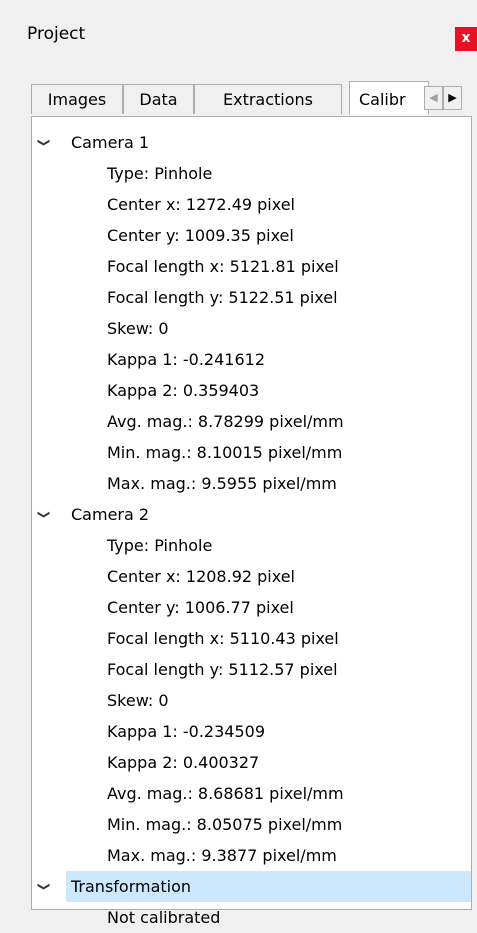  I want to click on tree-leaf: Avg. mag.: 8.78299 pixel/mm, so click(251, 421).